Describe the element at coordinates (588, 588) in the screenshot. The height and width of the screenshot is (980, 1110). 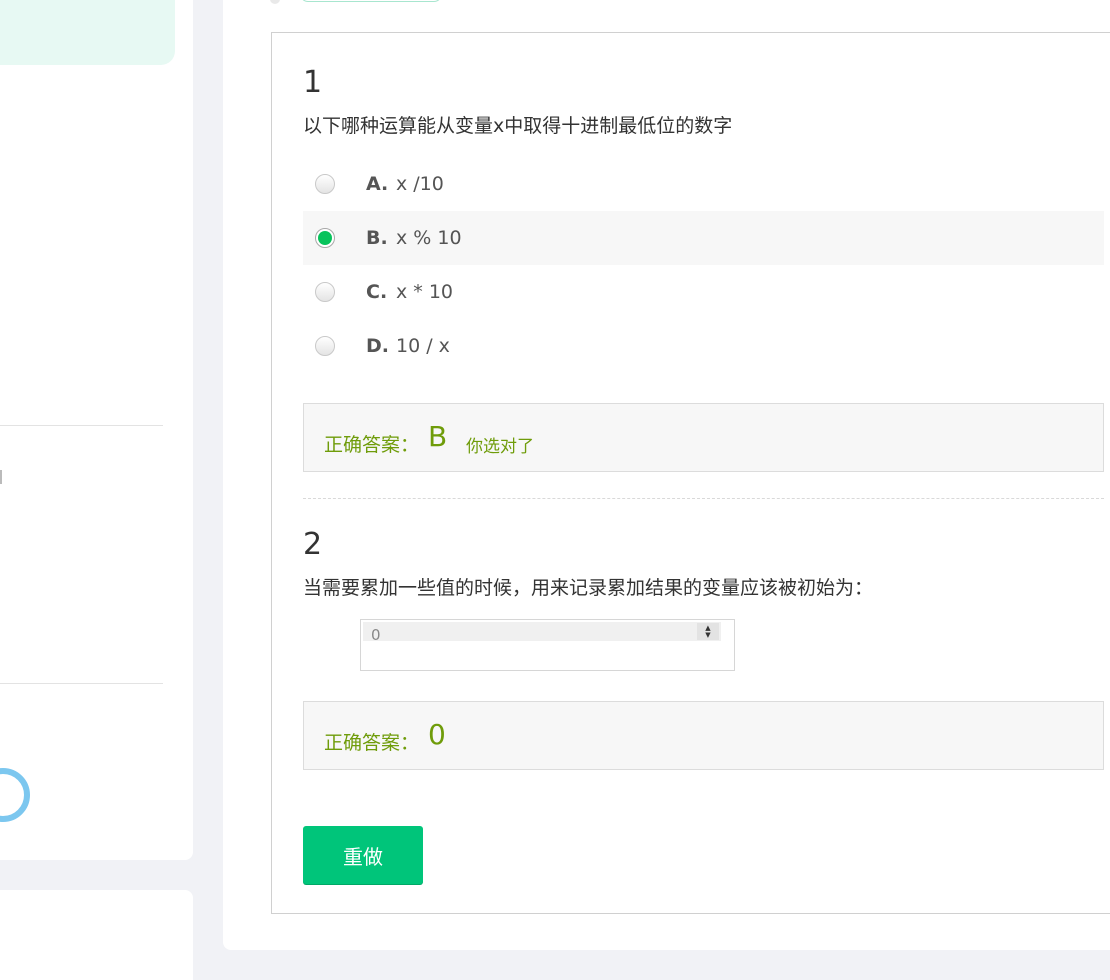
I see `question-text: 当需要累加一些值的时候，用来记录累加结果的变量应该被初始为：` at that location.